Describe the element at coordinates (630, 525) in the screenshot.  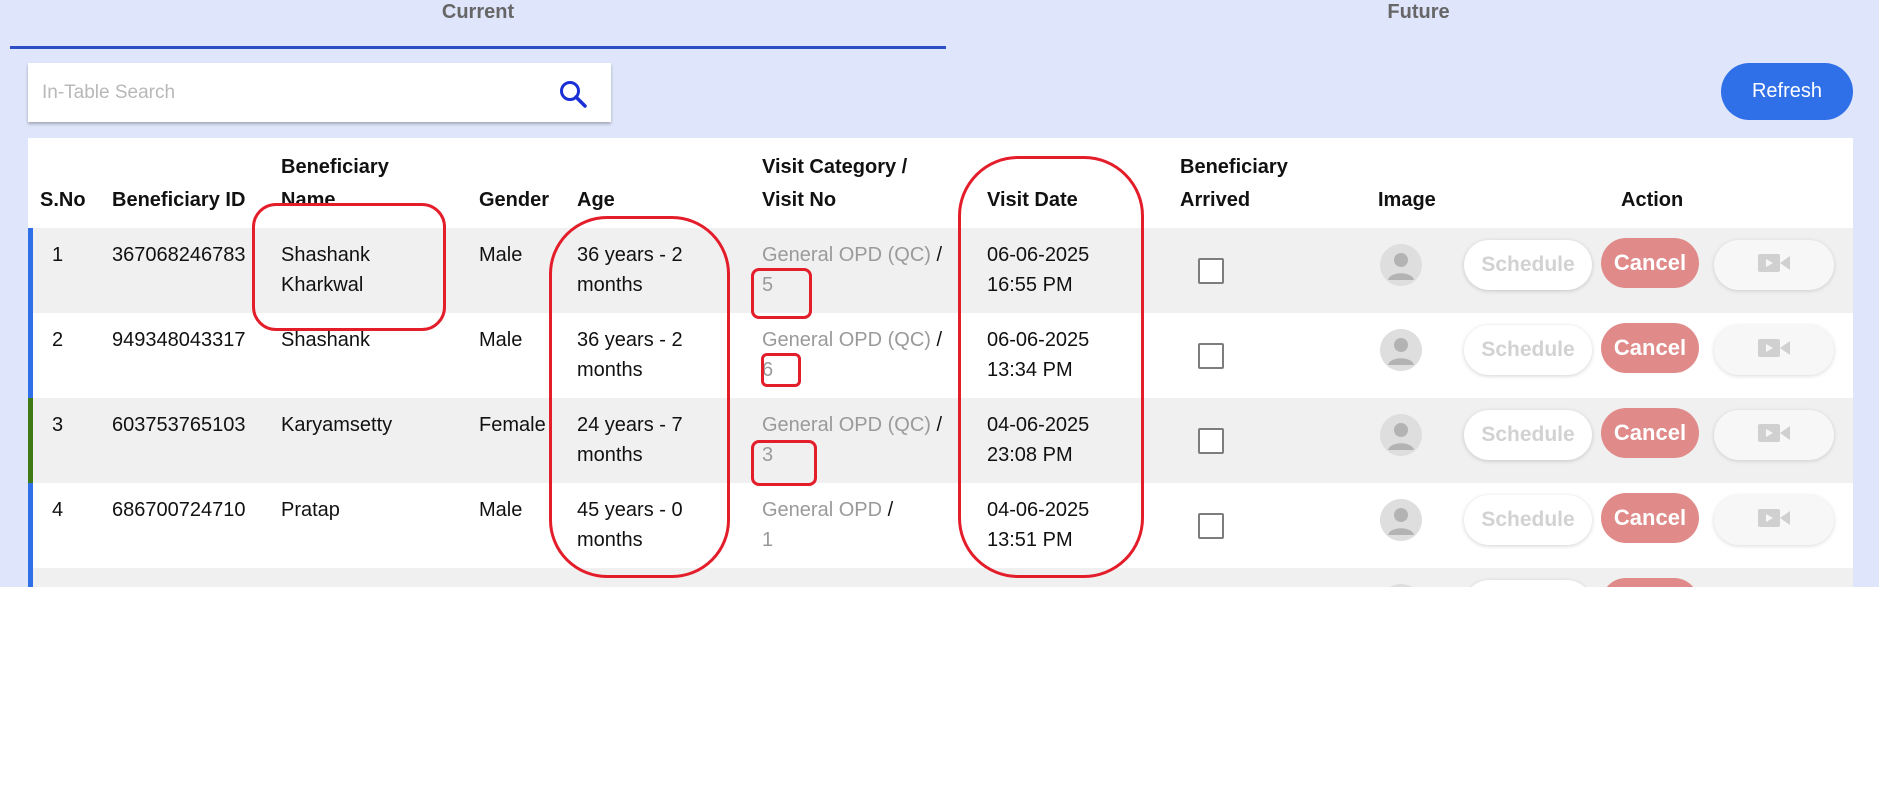
I see `cell-age: 45 years - 0 months` at that location.